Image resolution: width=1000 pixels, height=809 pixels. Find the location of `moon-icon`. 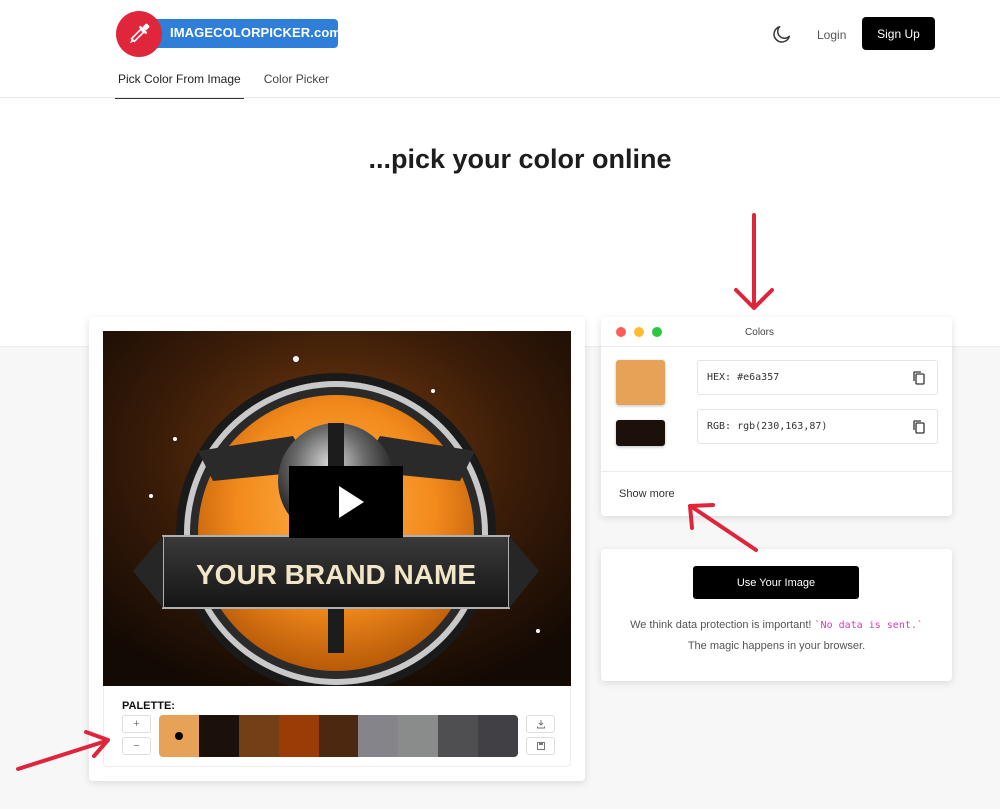

moon-icon is located at coordinates (782, 34).